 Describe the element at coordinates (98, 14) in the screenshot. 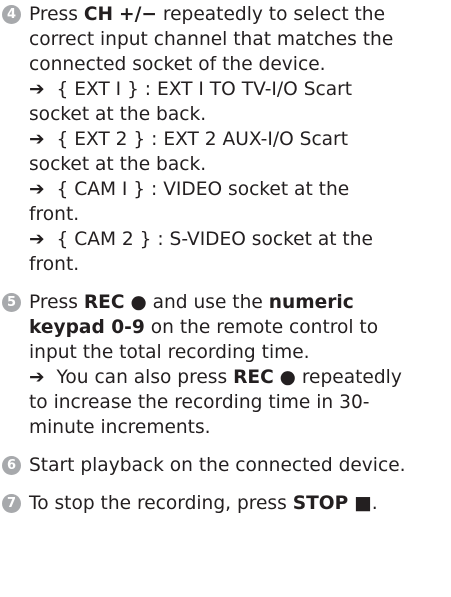

I see `ch-key-label: CH` at that location.